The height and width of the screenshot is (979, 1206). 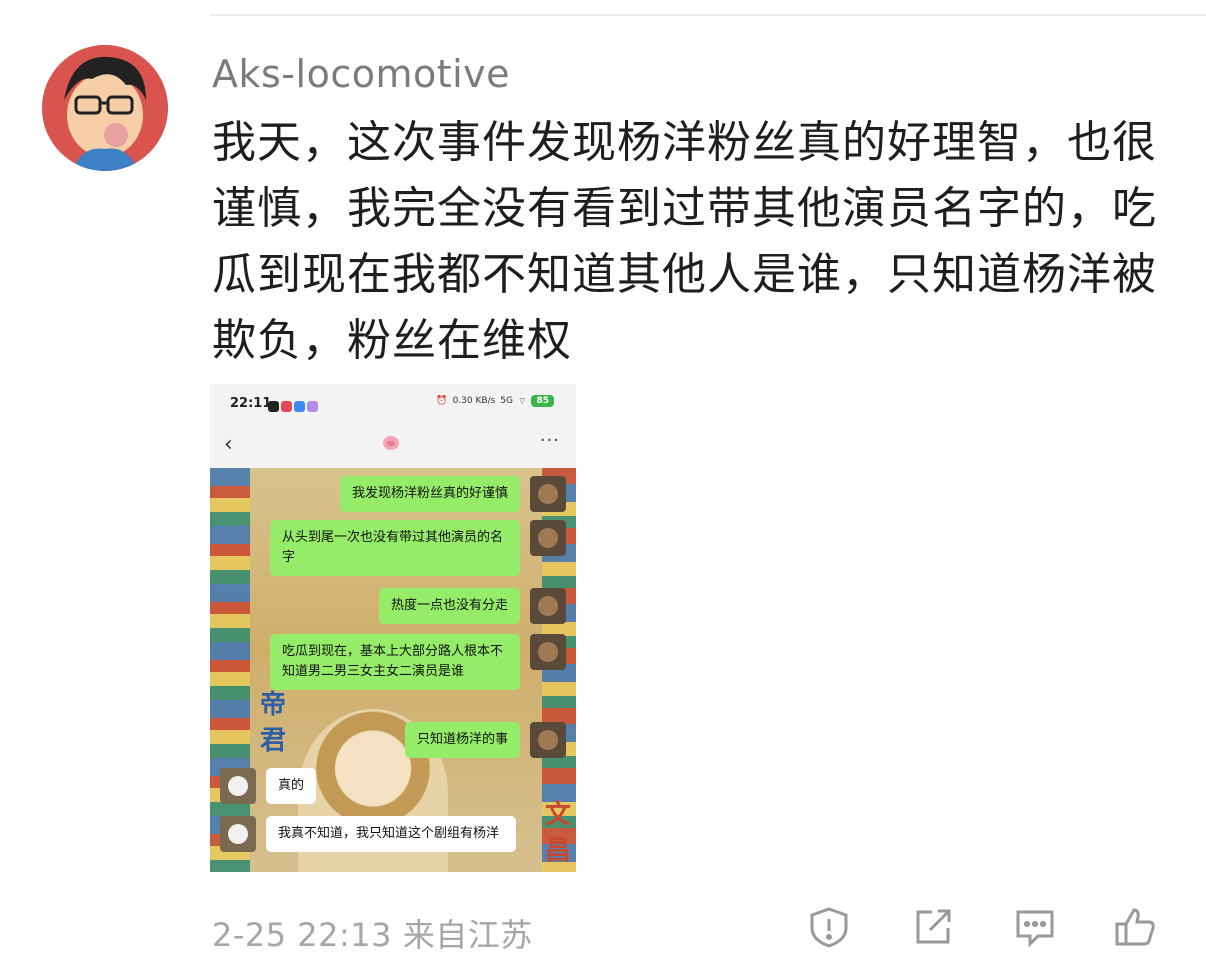 I want to click on chat-message: 真的, so click(x=291, y=786).